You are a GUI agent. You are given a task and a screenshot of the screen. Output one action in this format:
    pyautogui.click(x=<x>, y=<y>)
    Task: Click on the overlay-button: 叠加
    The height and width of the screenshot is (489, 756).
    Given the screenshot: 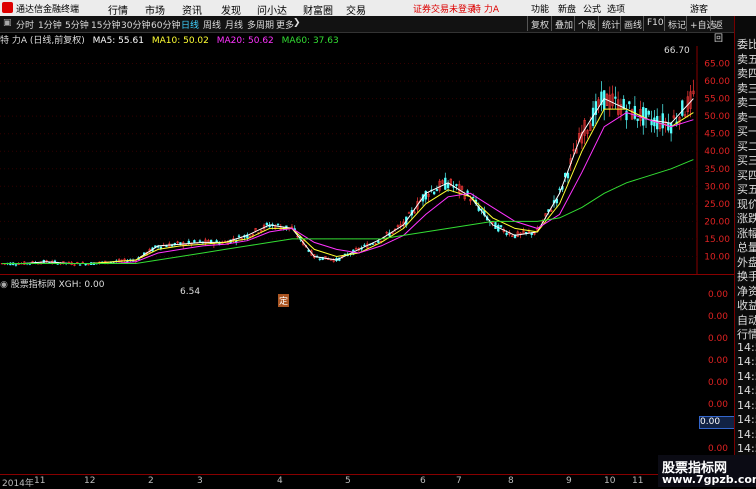 What is the action you would take?
    pyautogui.click(x=563, y=23)
    